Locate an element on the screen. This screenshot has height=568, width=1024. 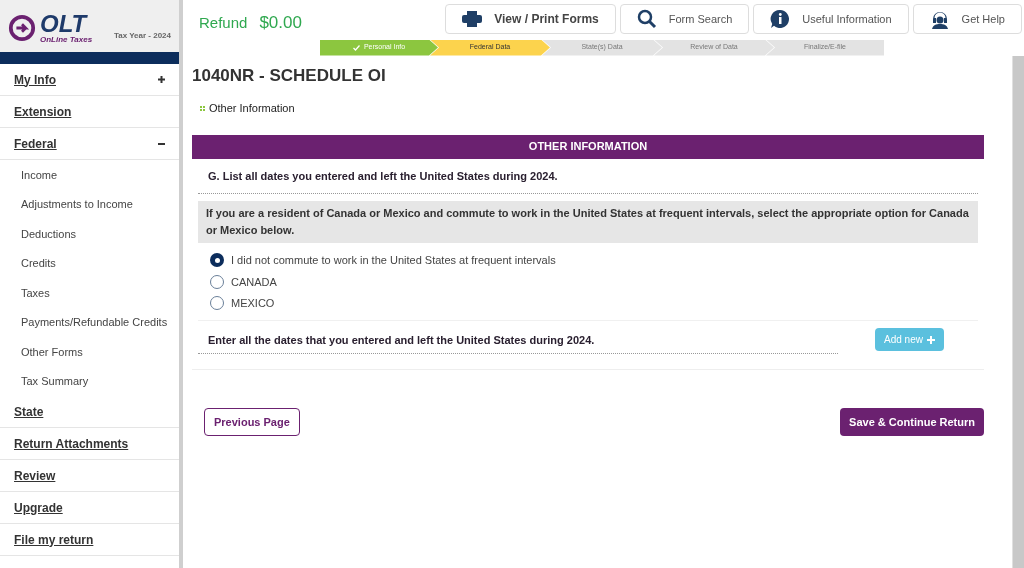
dates-prompt: Enter all the dates that you entered and left the United States during 2024. is located at coordinates (518, 339).